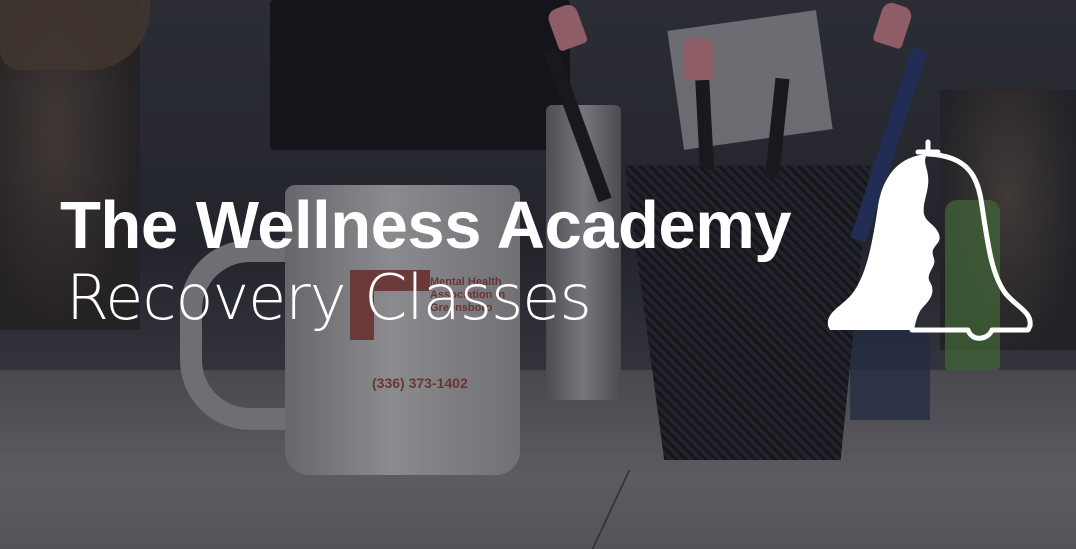 The width and height of the screenshot is (1076, 549). I want to click on bell-profile-icon, so click(930, 240).